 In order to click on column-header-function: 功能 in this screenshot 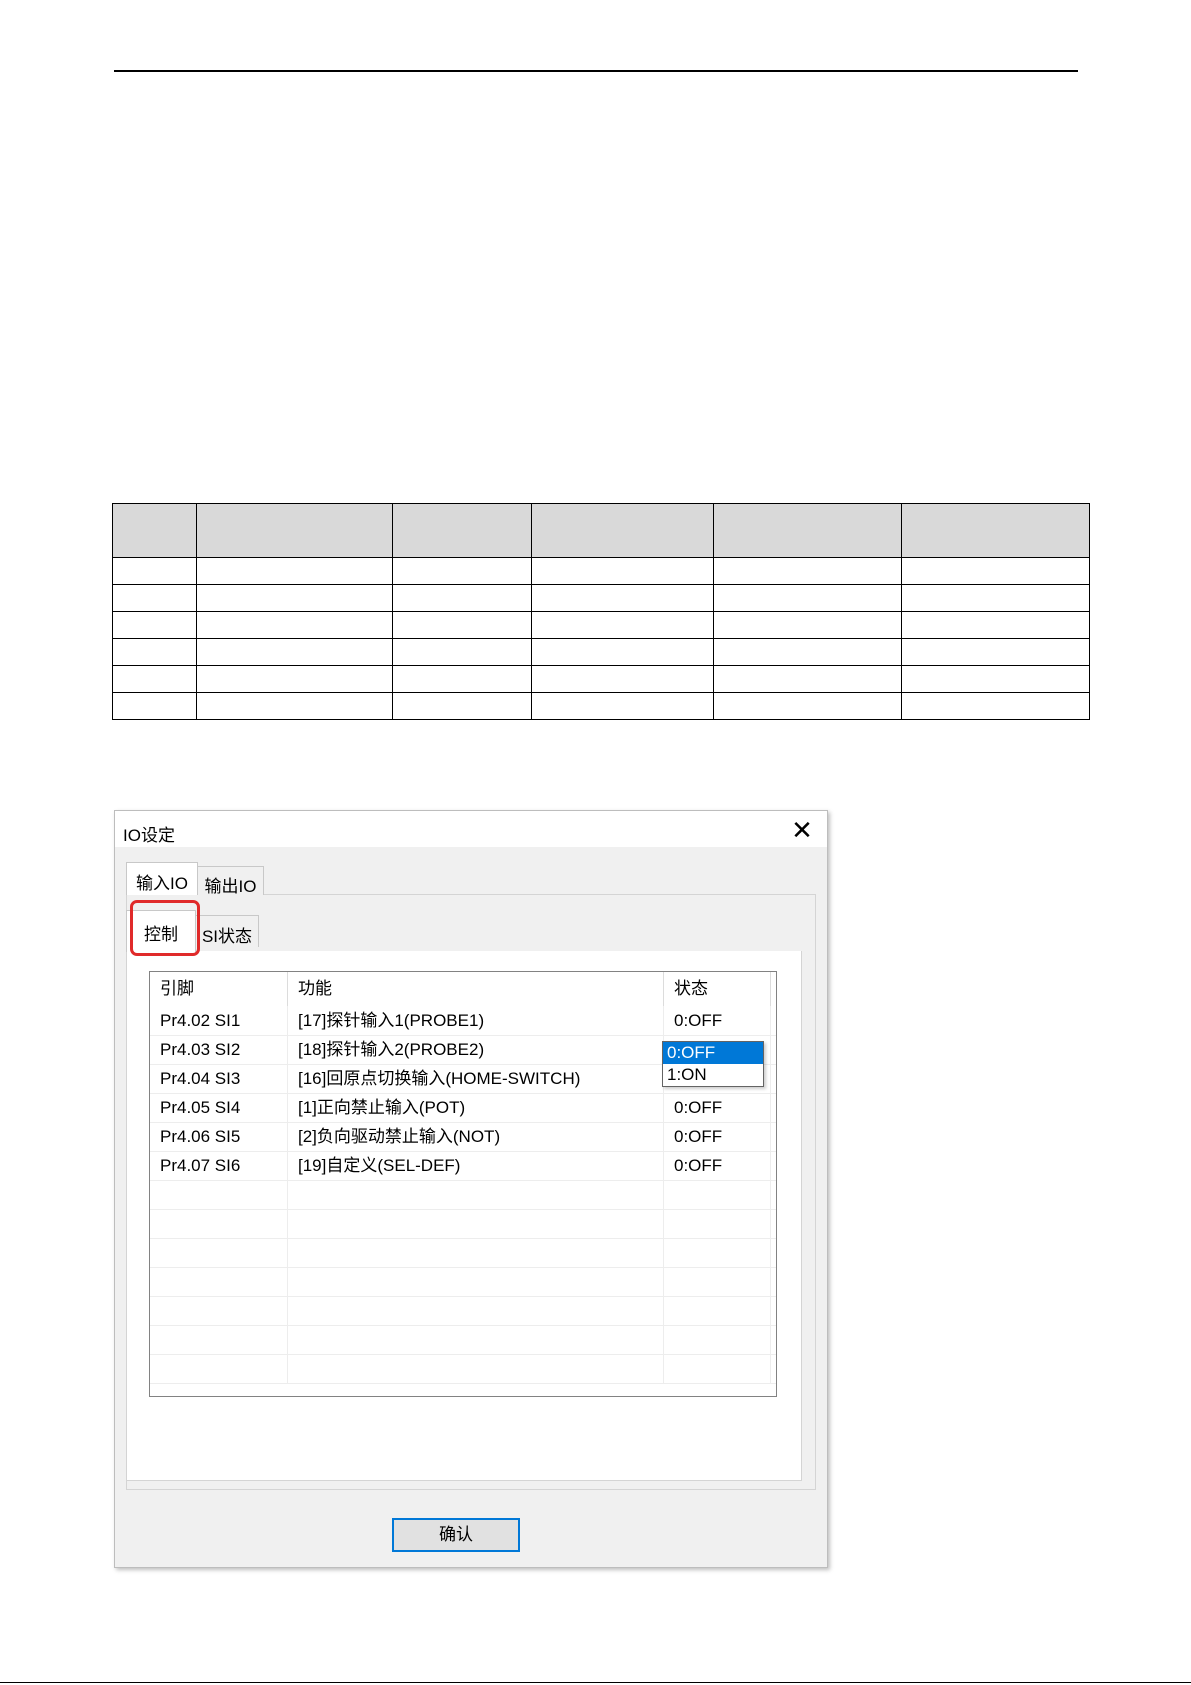, I will do `click(476, 989)`.